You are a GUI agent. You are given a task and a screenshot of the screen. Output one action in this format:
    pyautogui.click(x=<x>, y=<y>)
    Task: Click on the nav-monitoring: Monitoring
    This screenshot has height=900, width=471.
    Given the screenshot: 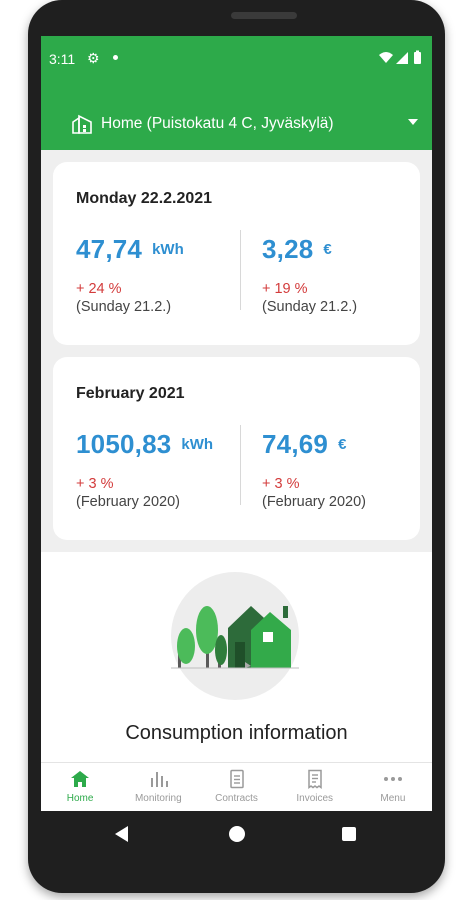 What is the action you would take?
    pyautogui.click(x=158, y=787)
    